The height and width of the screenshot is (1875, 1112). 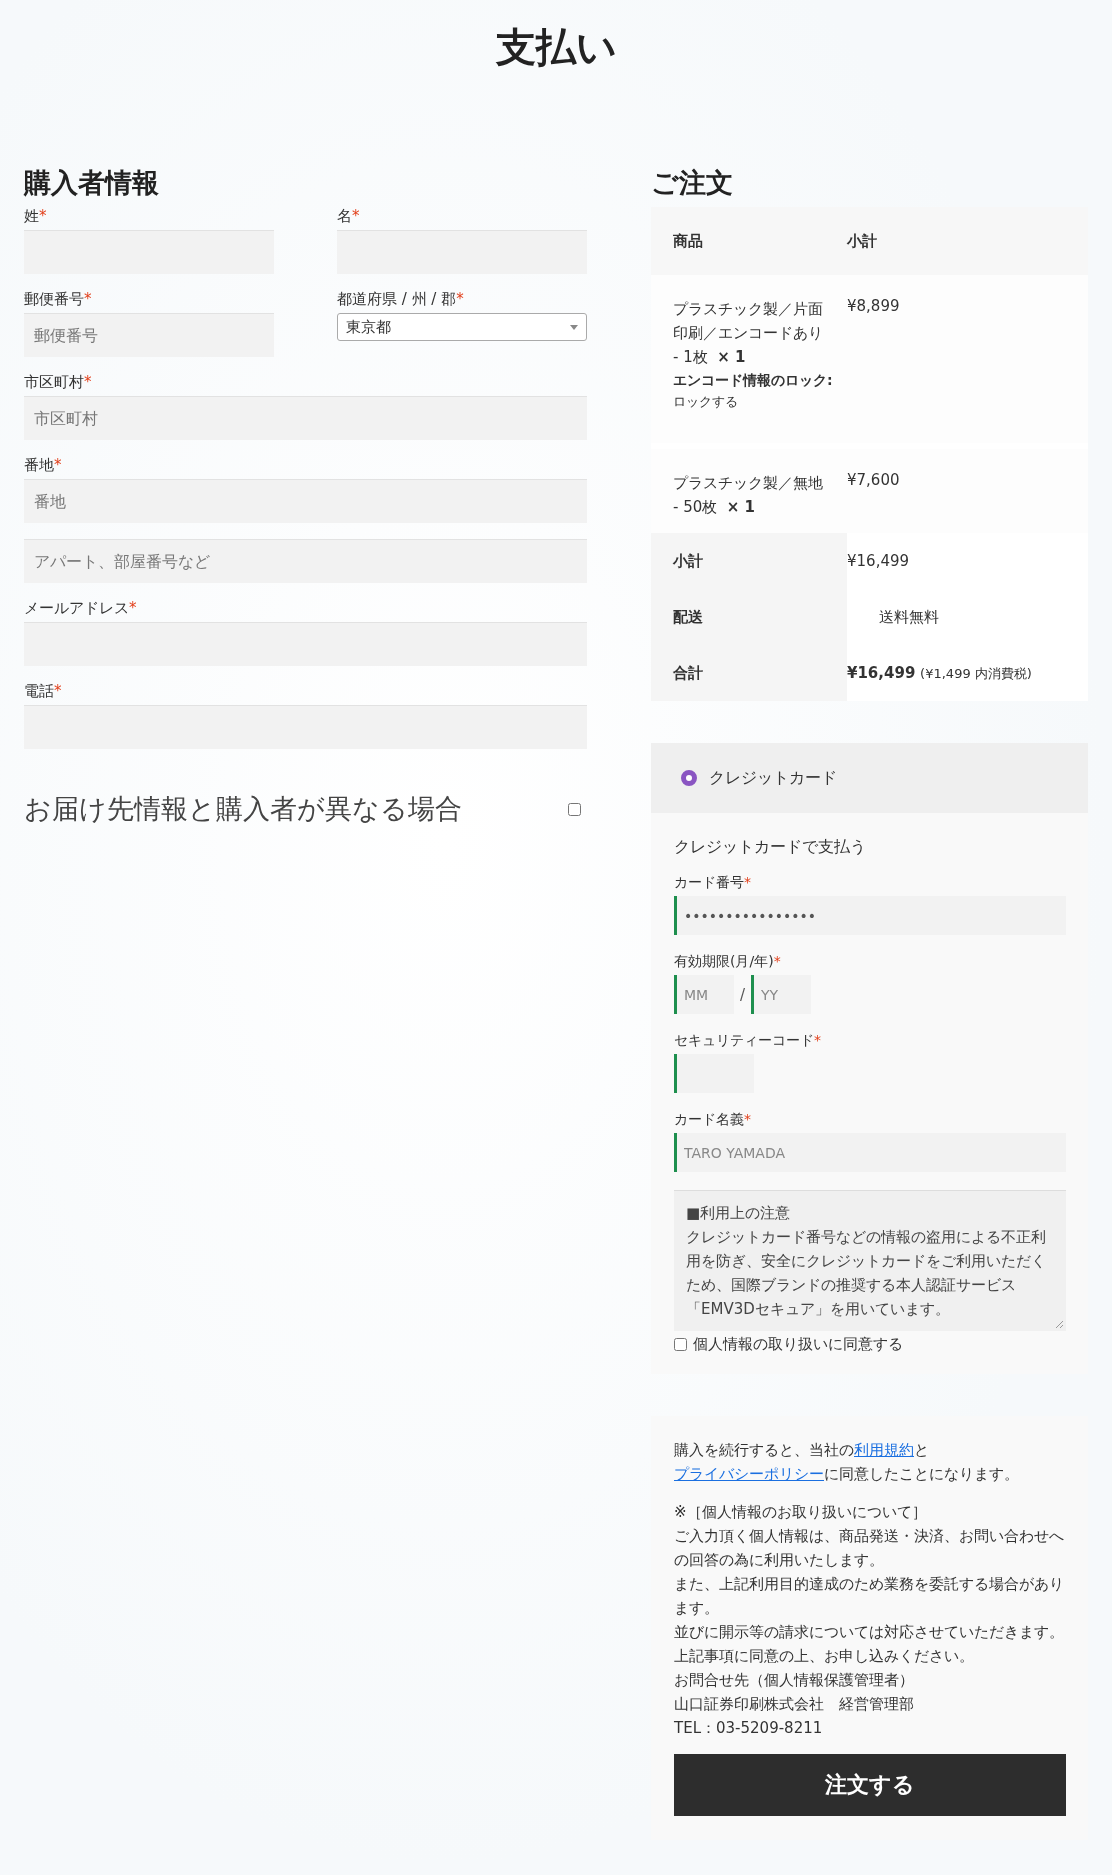 What do you see at coordinates (770, 847) in the screenshot?
I see `payment-description: クレジットカードで支払う` at bounding box center [770, 847].